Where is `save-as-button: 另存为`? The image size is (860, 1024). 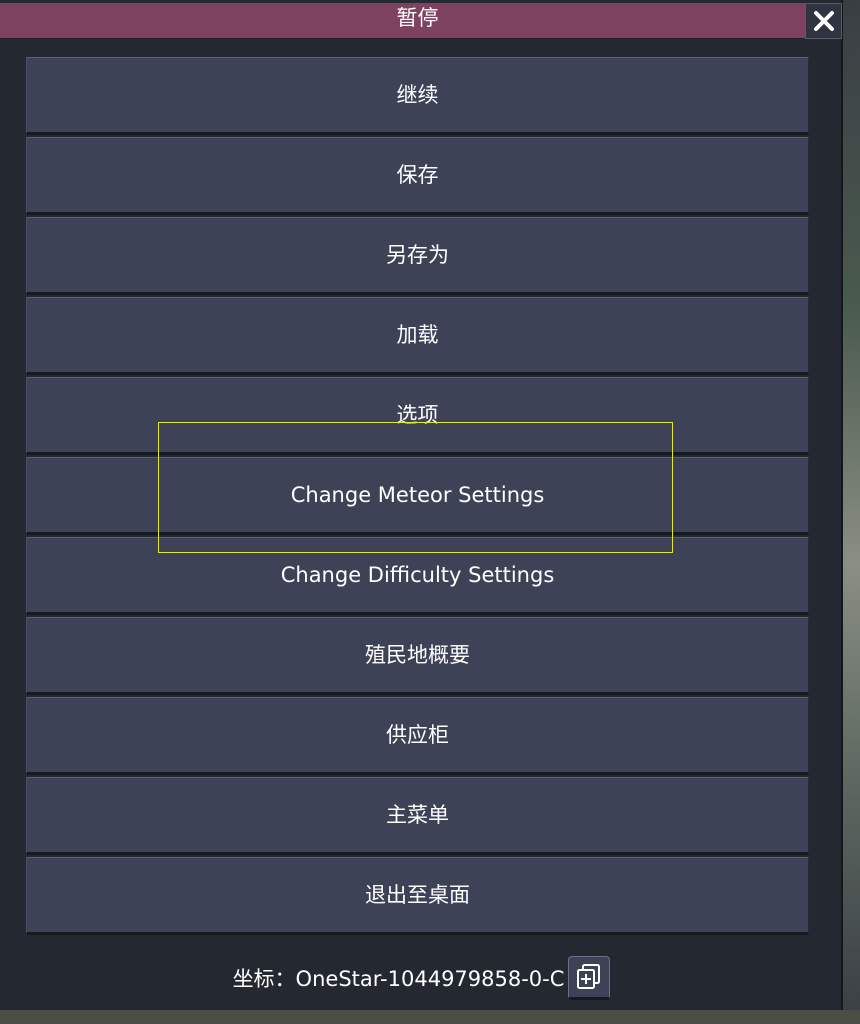 save-as-button: 另存为 is located at coordinates (417, 256).